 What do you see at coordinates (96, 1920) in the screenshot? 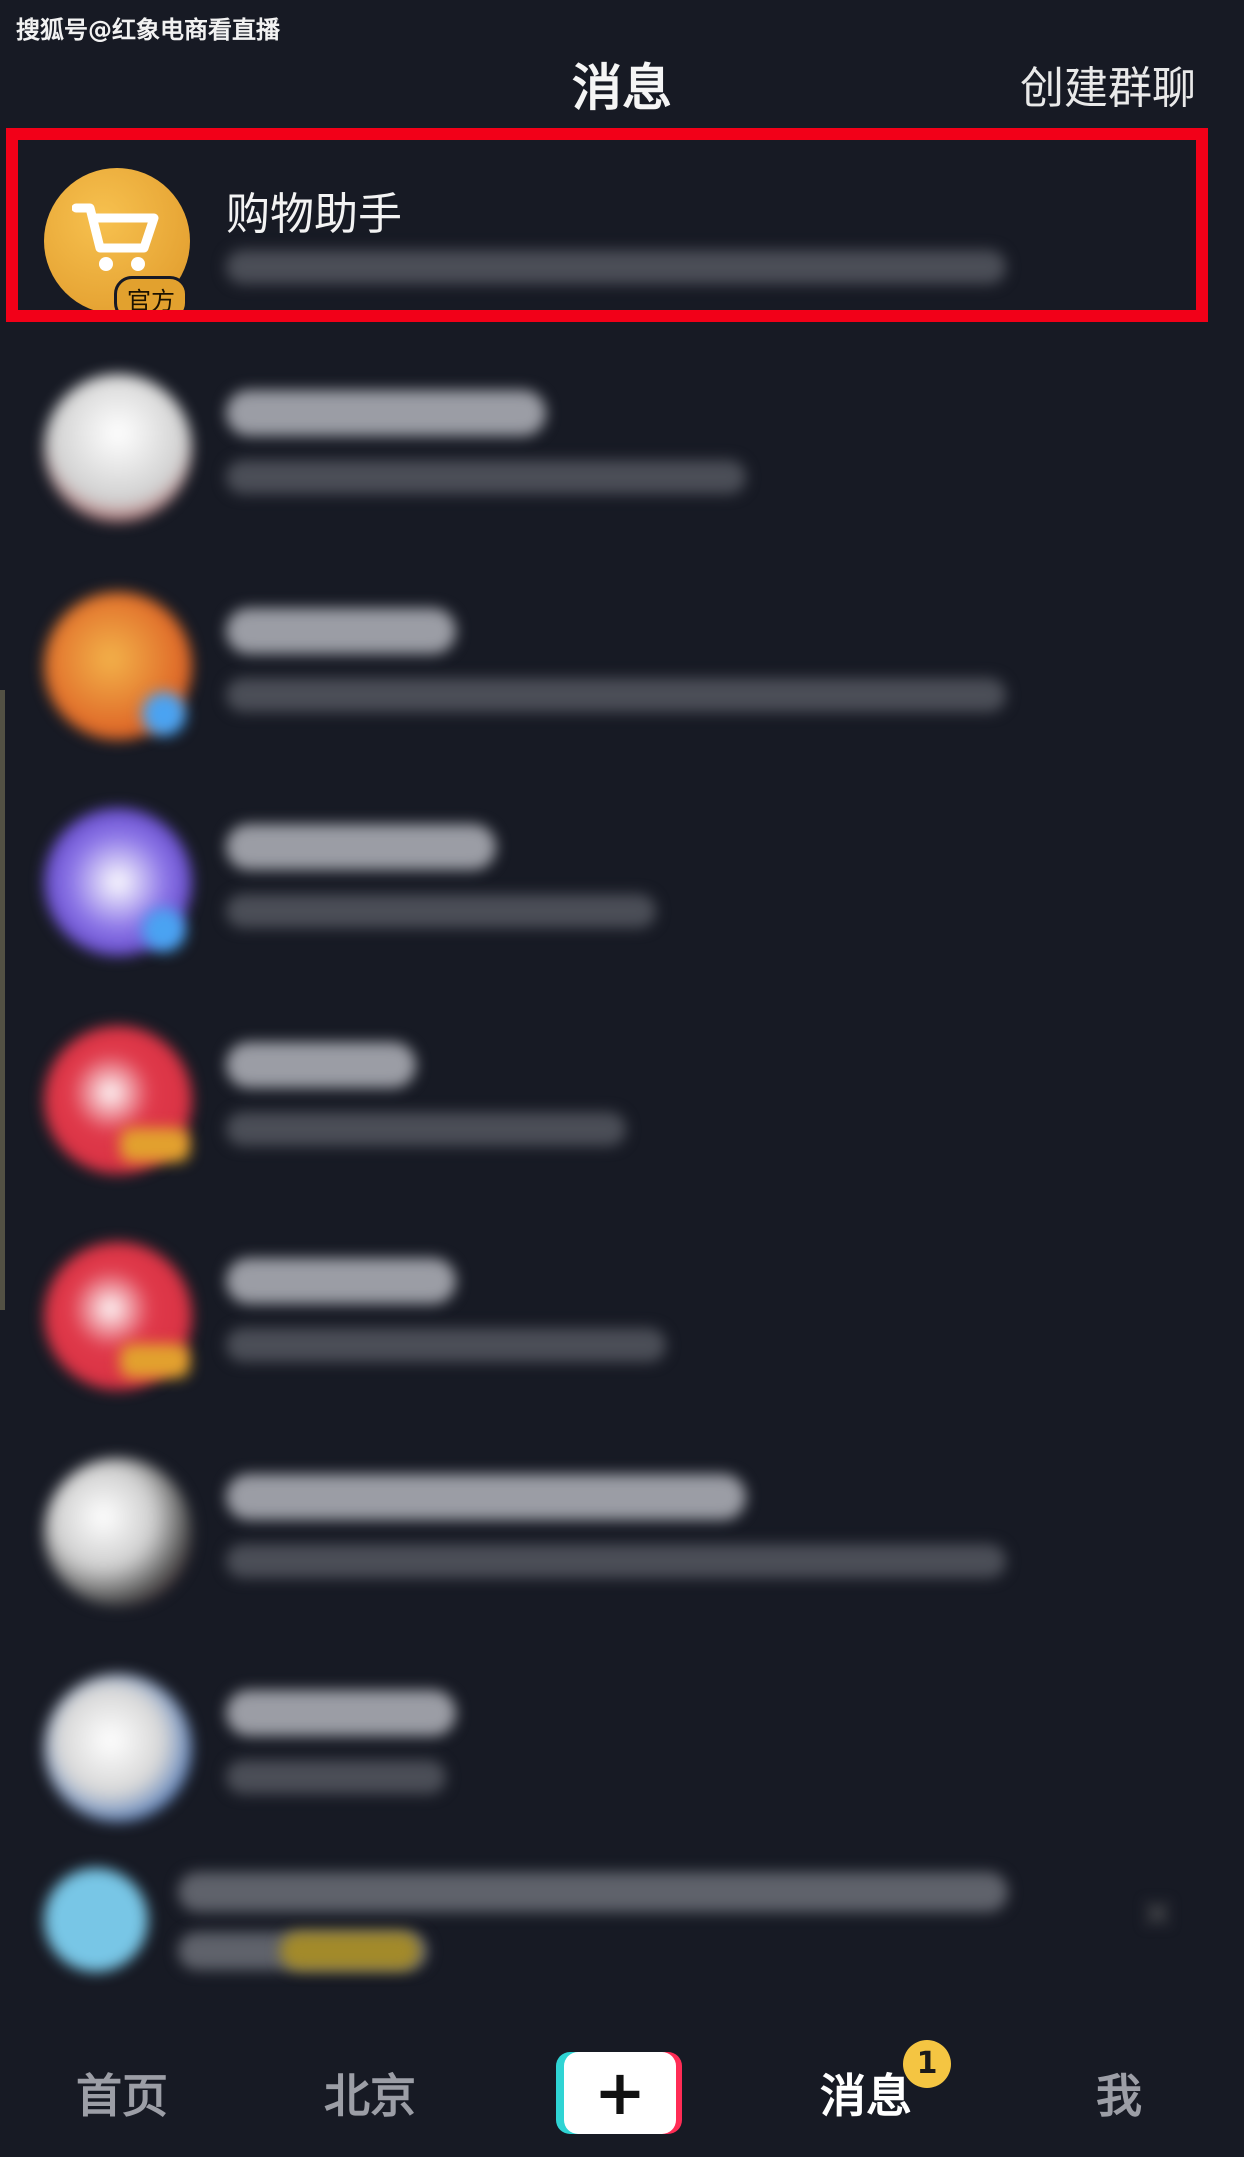
I see `notification-prompt-icon` at bounding box center [96, 1920].